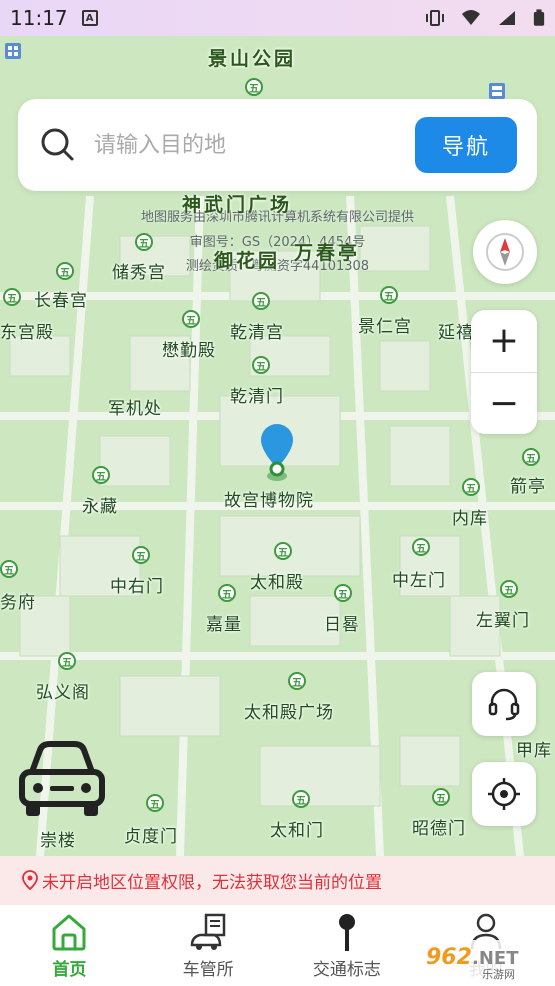 Image resolution: width=555 pixels, height=986 pixels. I want to click on svg-text: .NET, so click(495, 958).